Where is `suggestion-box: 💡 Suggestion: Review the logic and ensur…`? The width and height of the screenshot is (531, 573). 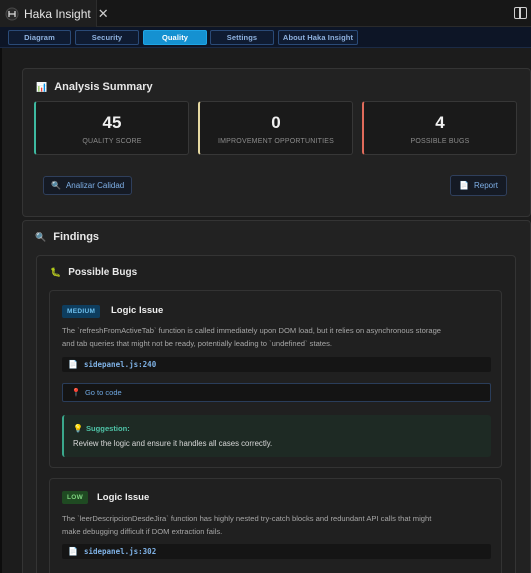
suggestion-box: 💡 Suggestion: Review the logic and ensur… is located at coordinates (276, 436).